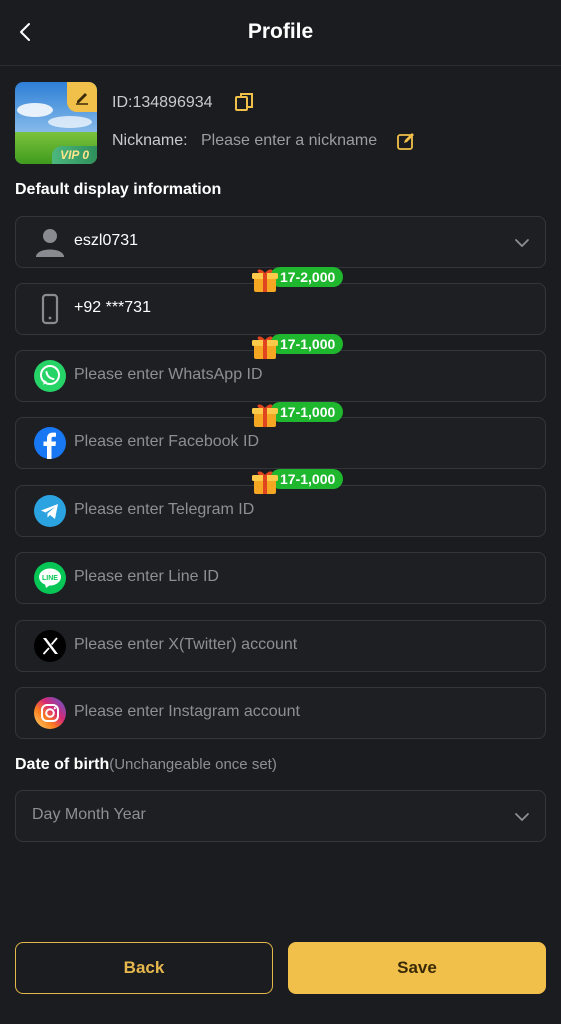  Describe the element at coordinates (50, 443) in the screenshot. I see `facebook-icon` at that location.